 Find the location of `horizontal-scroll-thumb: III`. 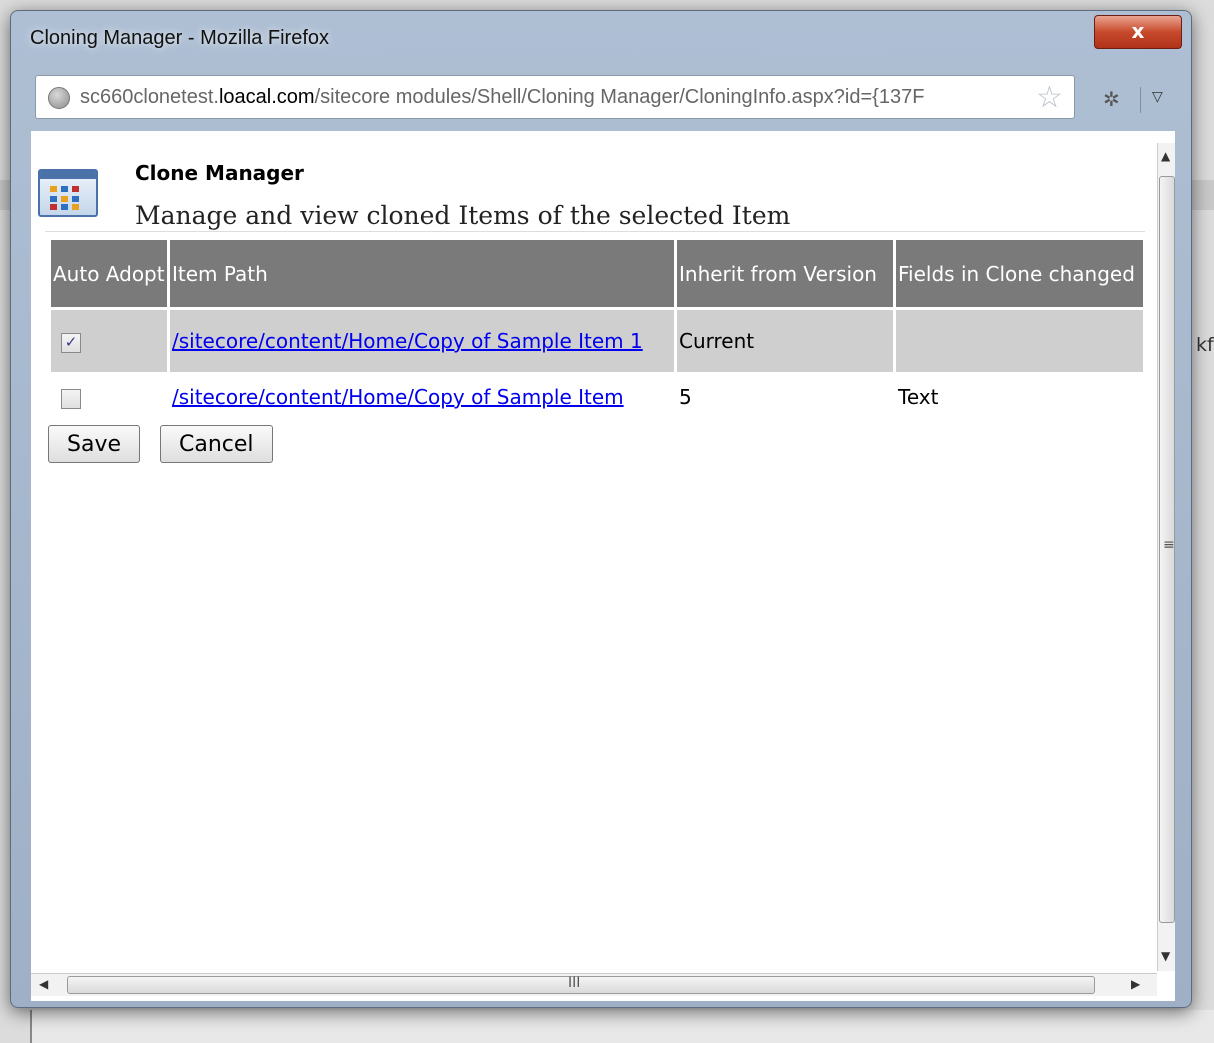

horizontal-scroll-thumb: III is located at coordinates (581, 984).